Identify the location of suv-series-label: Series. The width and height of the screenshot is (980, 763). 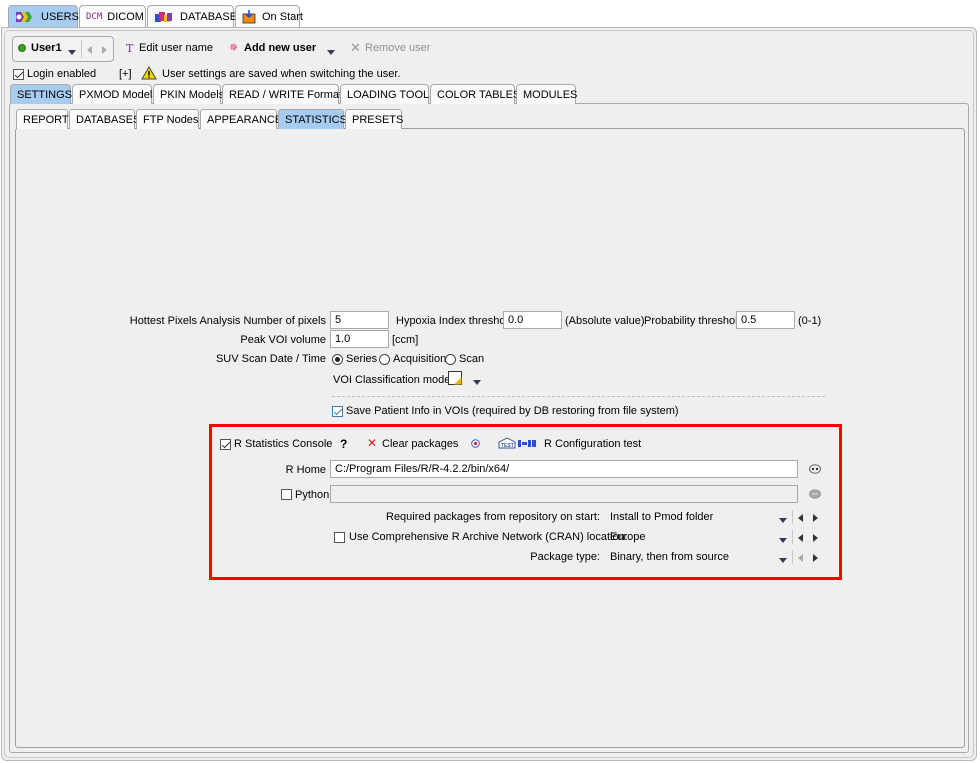
(362, 359).